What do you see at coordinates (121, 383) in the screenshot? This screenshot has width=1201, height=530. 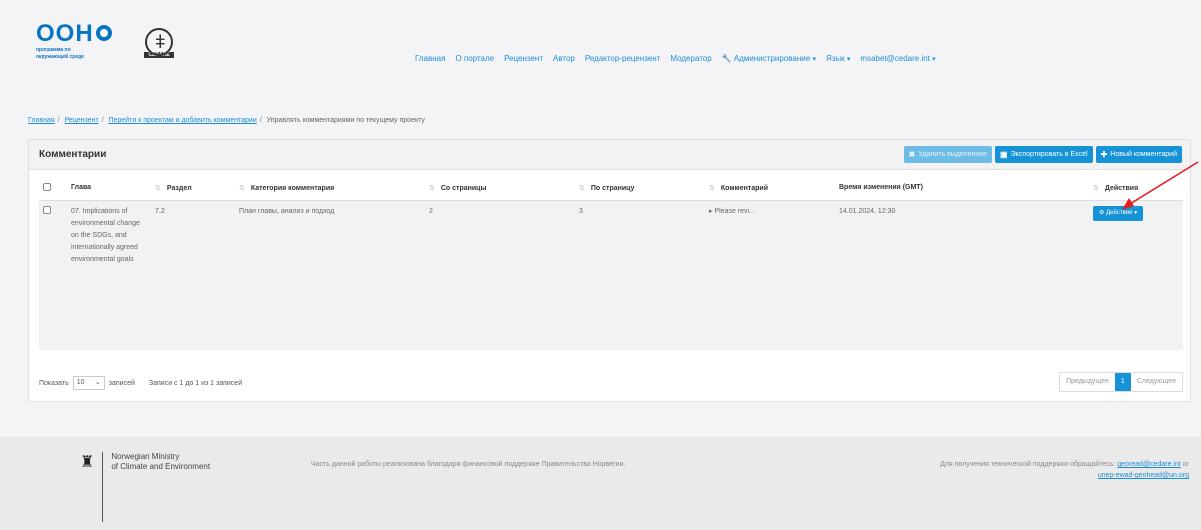 I see `entries-label: записей` at bounding box center [121, 383].